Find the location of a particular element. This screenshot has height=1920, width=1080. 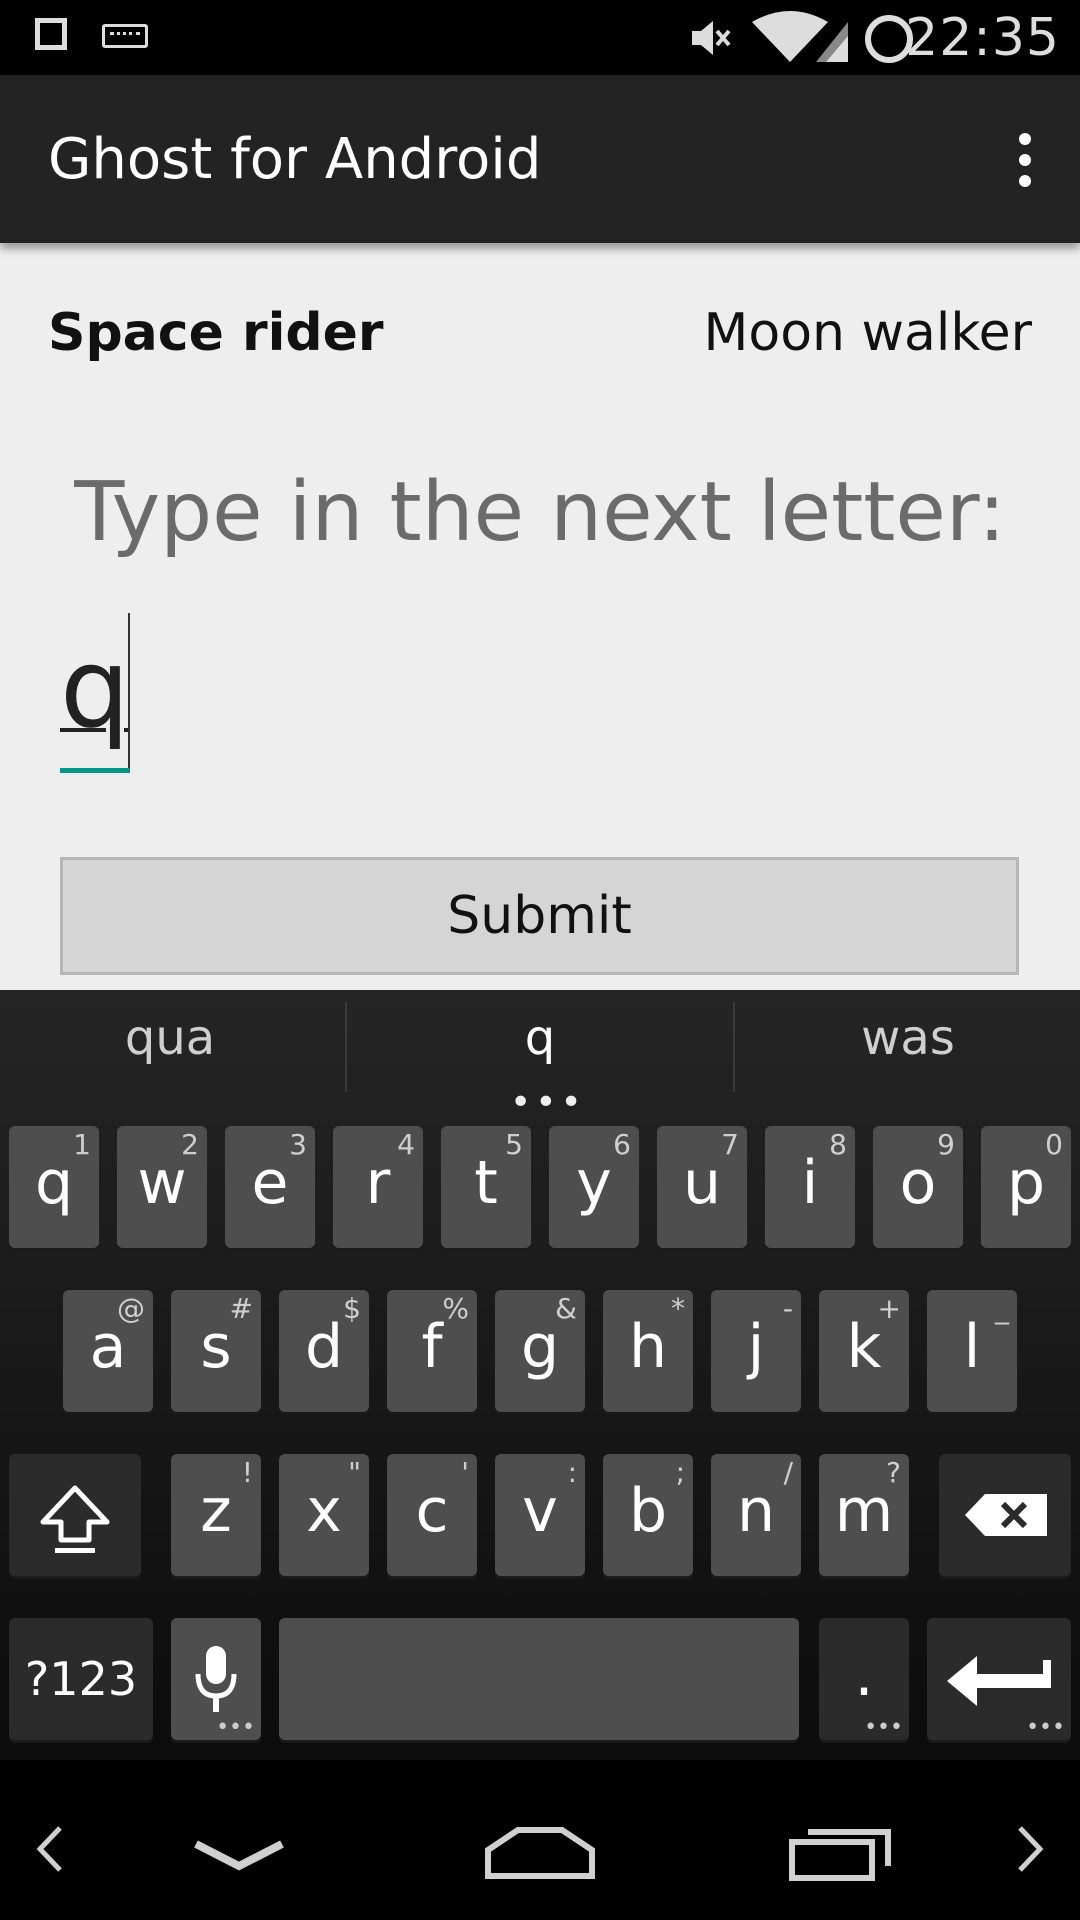

app-title: Ghost for Android is located at coordinates (295, 159).